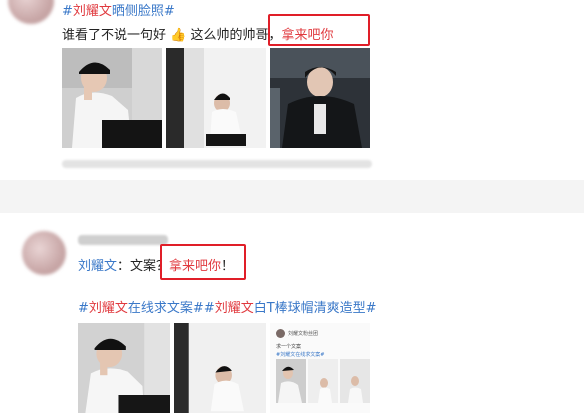 This screenshot has width=584, height=413. Describe the element at coordinates (178, 35) in the screenshot. I see `thumbs-up-icon: 👍` at that location.